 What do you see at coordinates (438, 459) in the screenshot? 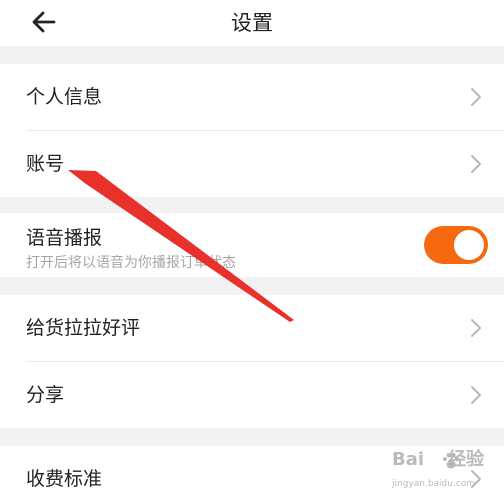
I see `watermark-brand: Bai 经验` at bounding box center [438, 459].